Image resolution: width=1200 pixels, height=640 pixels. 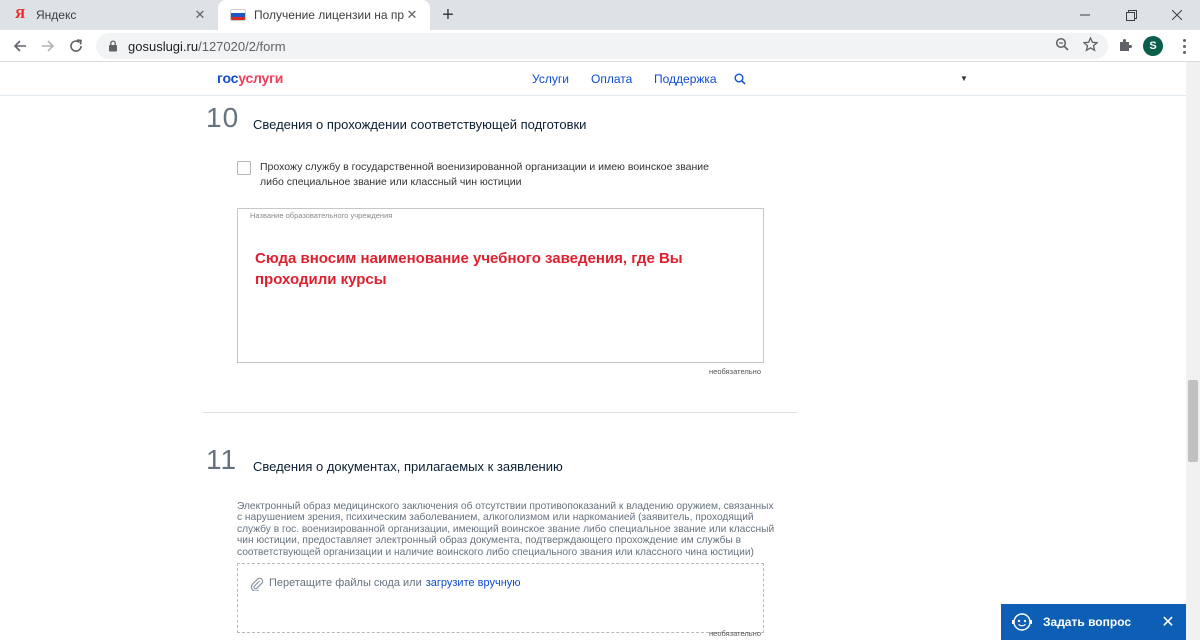 I want to click on military-service-checkbox, so click(x=244, y=168).